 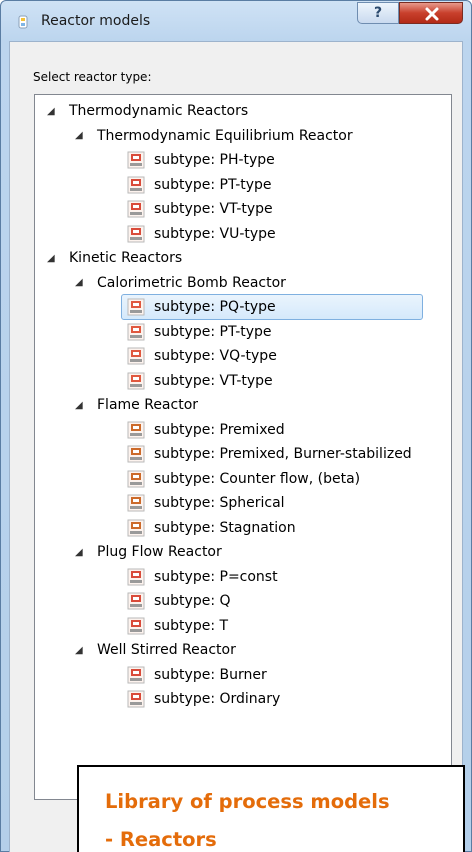 I want to click on tree-item-reactor: ◢ Calorimetric Bomb Reactor, so click(x=180, y=283).